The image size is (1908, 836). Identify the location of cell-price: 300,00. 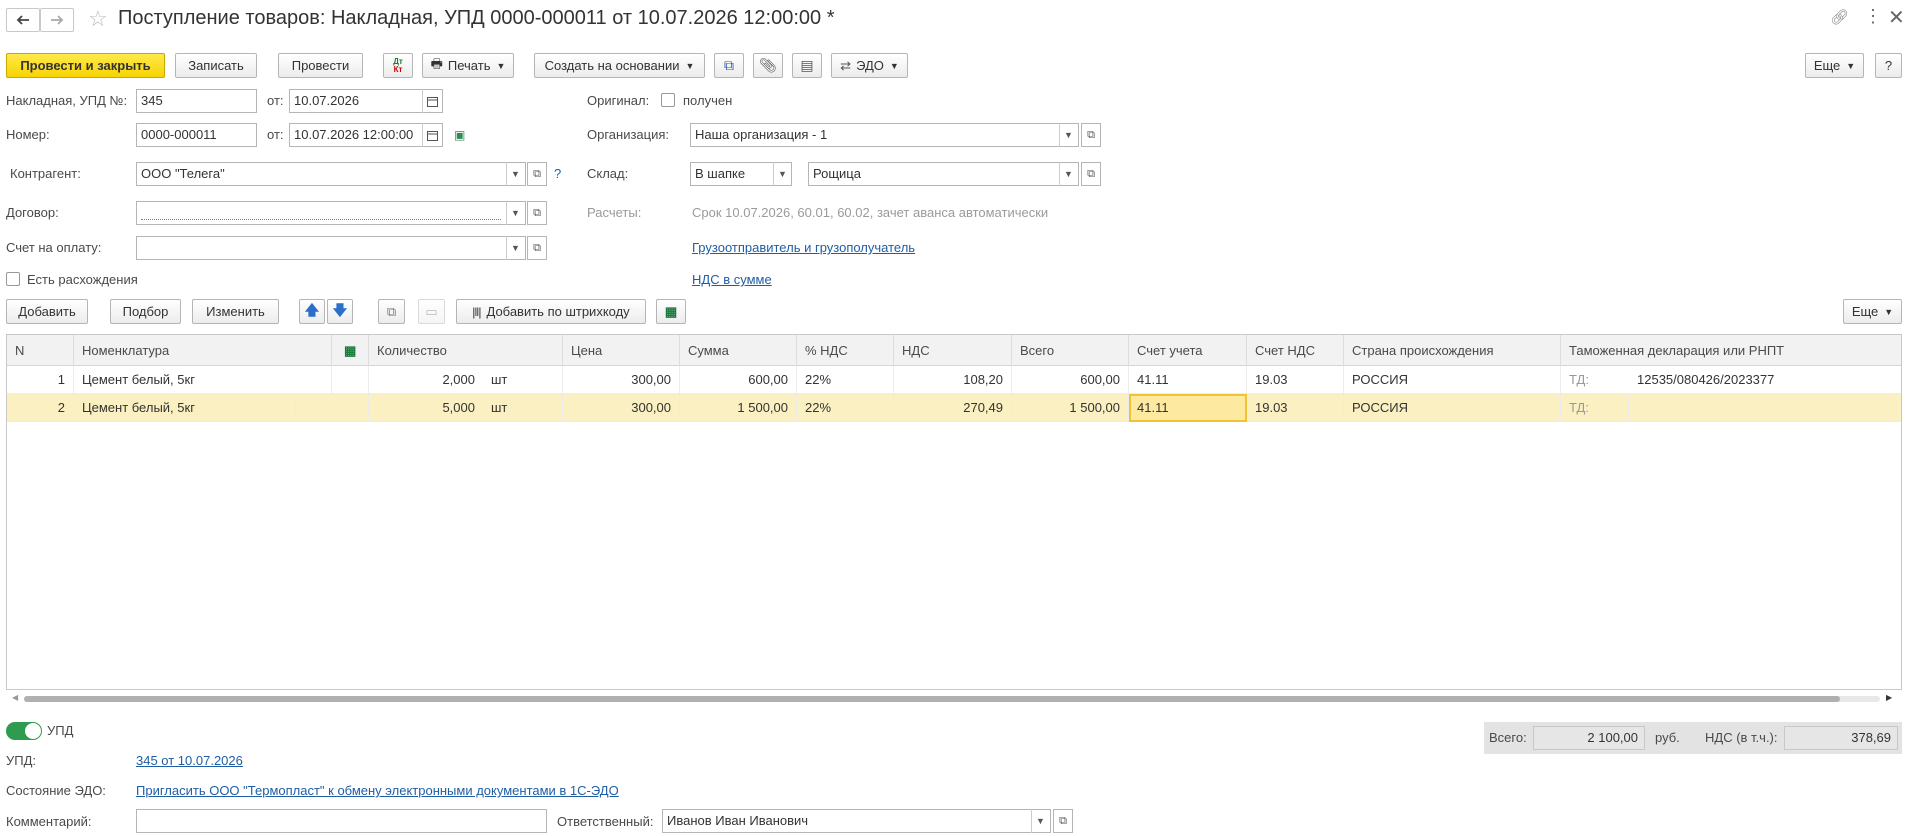
(621, 408).